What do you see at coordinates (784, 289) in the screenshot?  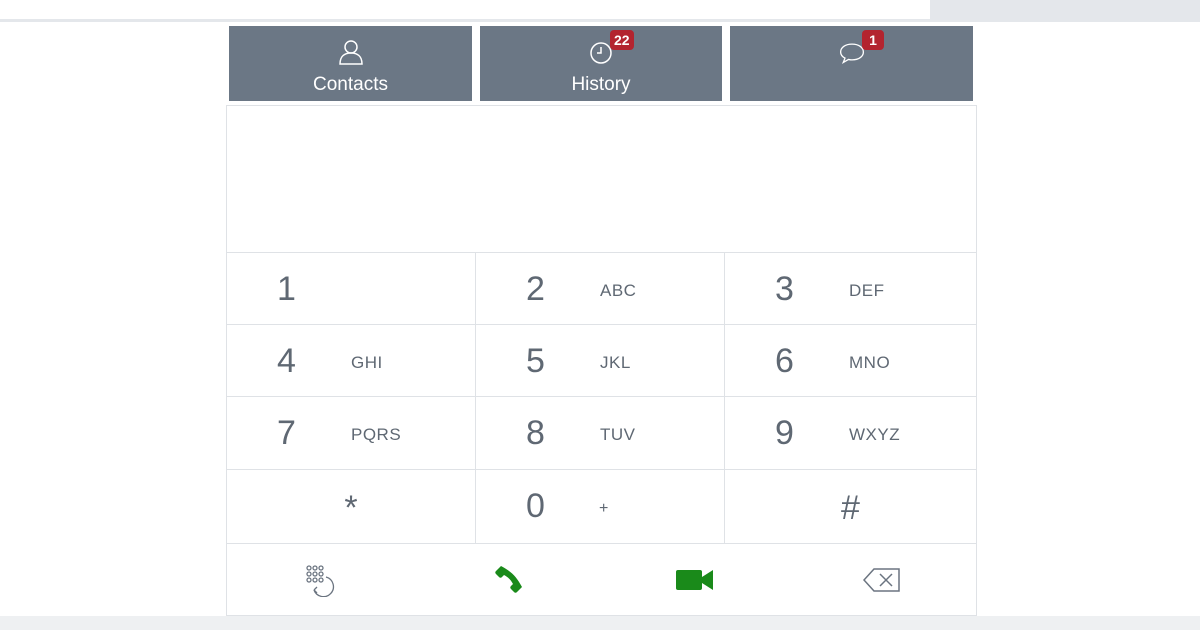 I see `key-digit: 3` at bounding box center [784, 289].